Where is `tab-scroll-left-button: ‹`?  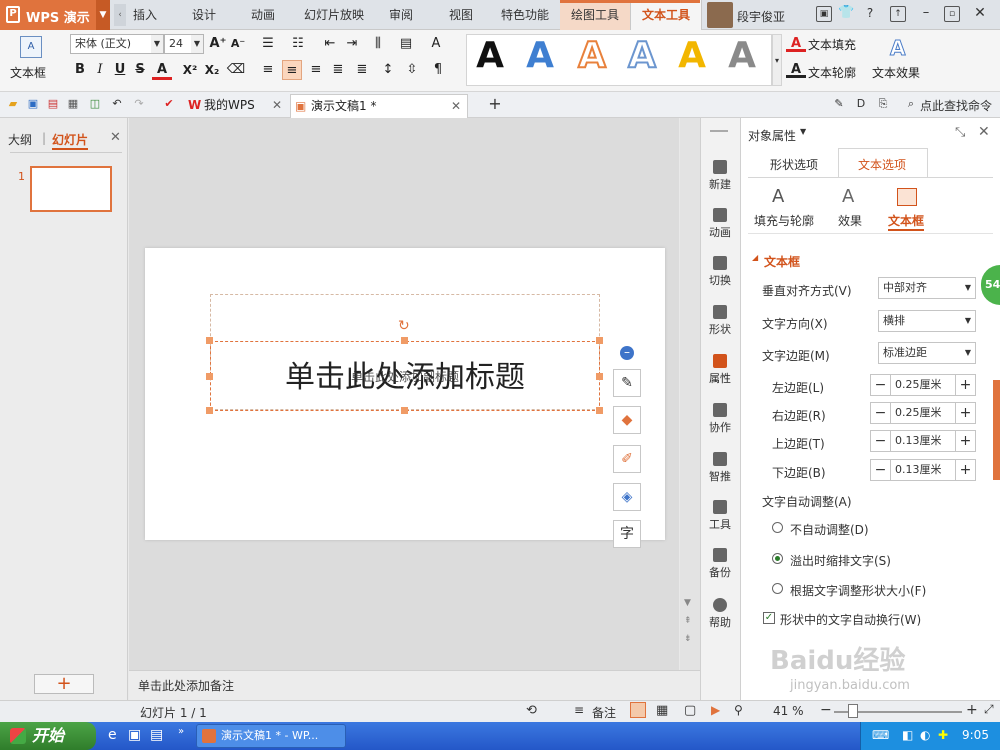 tab-scroll-left-button: ‹ is located at coordinates (120, 15).